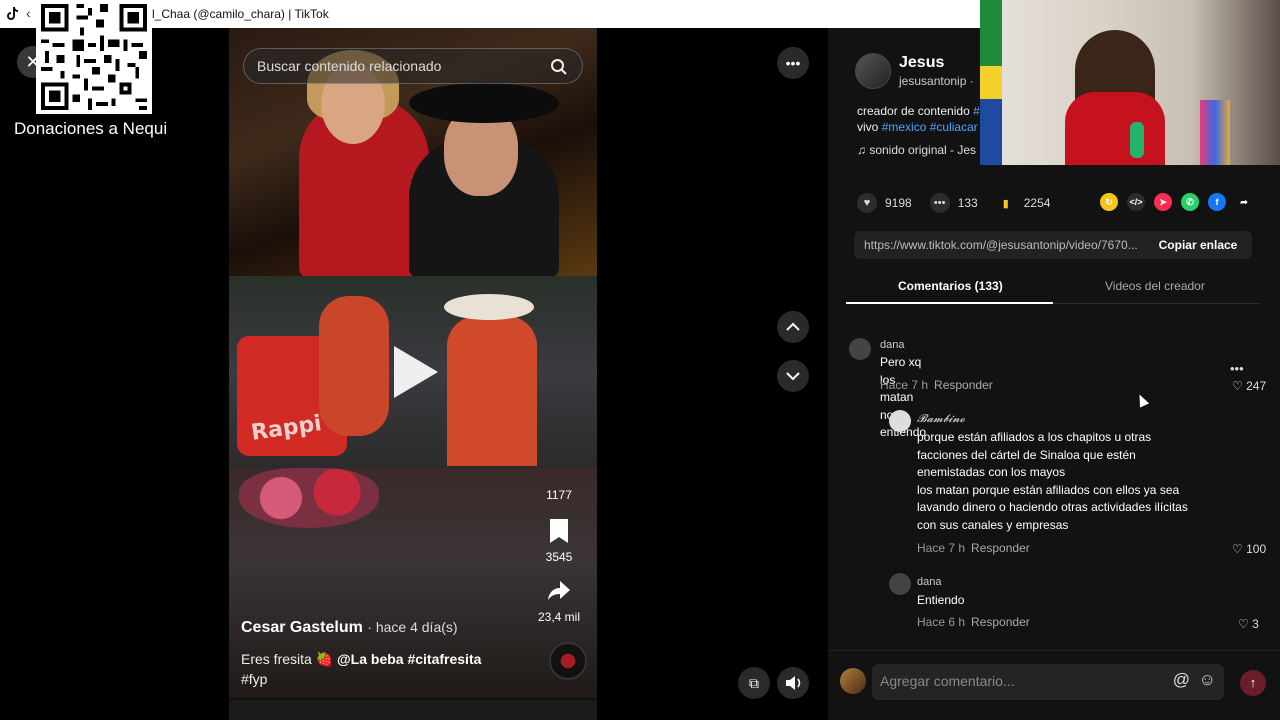  What do you see at coordinates (873, 71) in the screenshot?
I see `creator-avatar` at bounding box center [873, 71].